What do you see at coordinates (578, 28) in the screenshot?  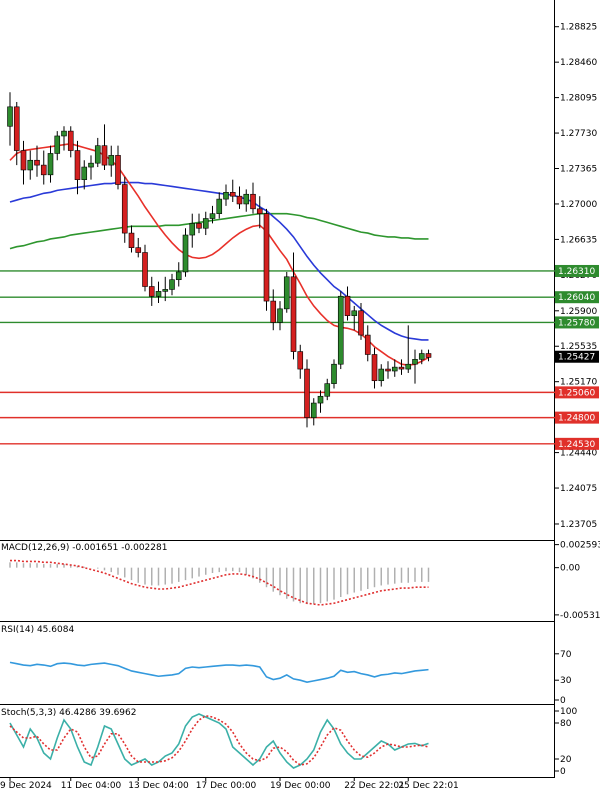 I see `price-tick-label: 1.28825` at bounding box center [578, 28].